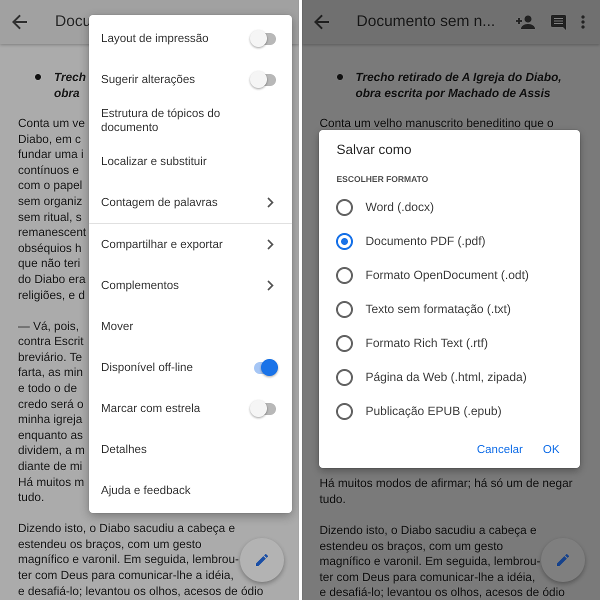 This screenshot has width=600, height=600. Describe the element at coordinates (190, 38) in the screenshot. I see `menu-item: Layout de impressão` at that location.